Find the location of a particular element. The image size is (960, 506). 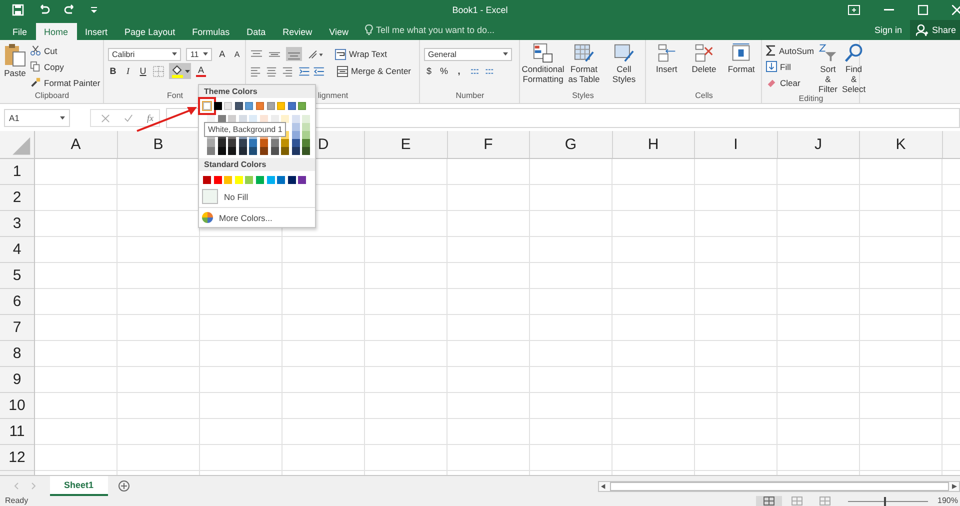

horizontal-scrollbar is located at coordinates (779, 486).